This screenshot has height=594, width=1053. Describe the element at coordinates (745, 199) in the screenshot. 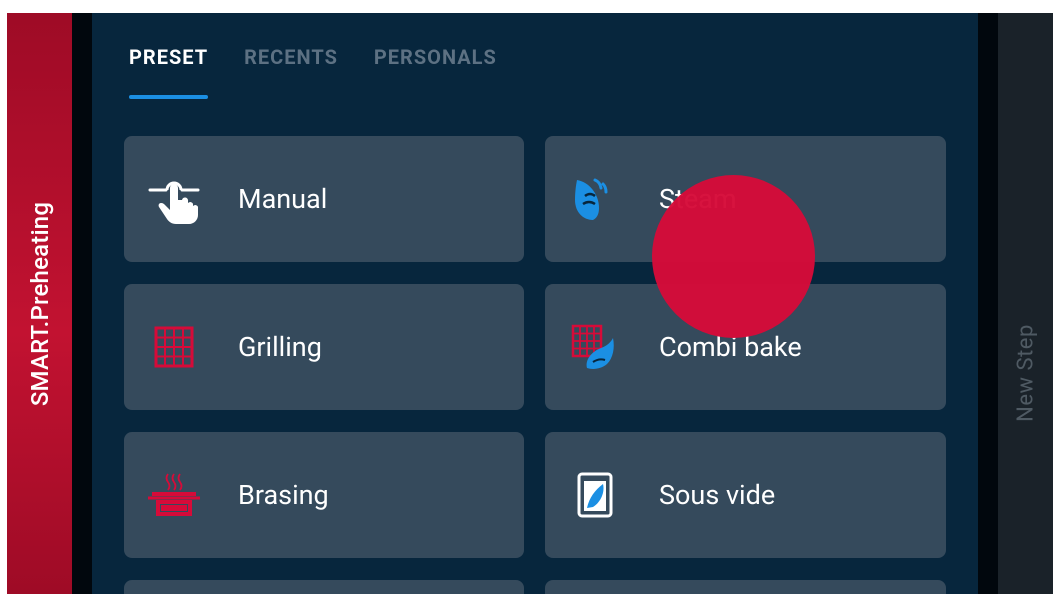

I see `program-steam-button: Steam` at that location.